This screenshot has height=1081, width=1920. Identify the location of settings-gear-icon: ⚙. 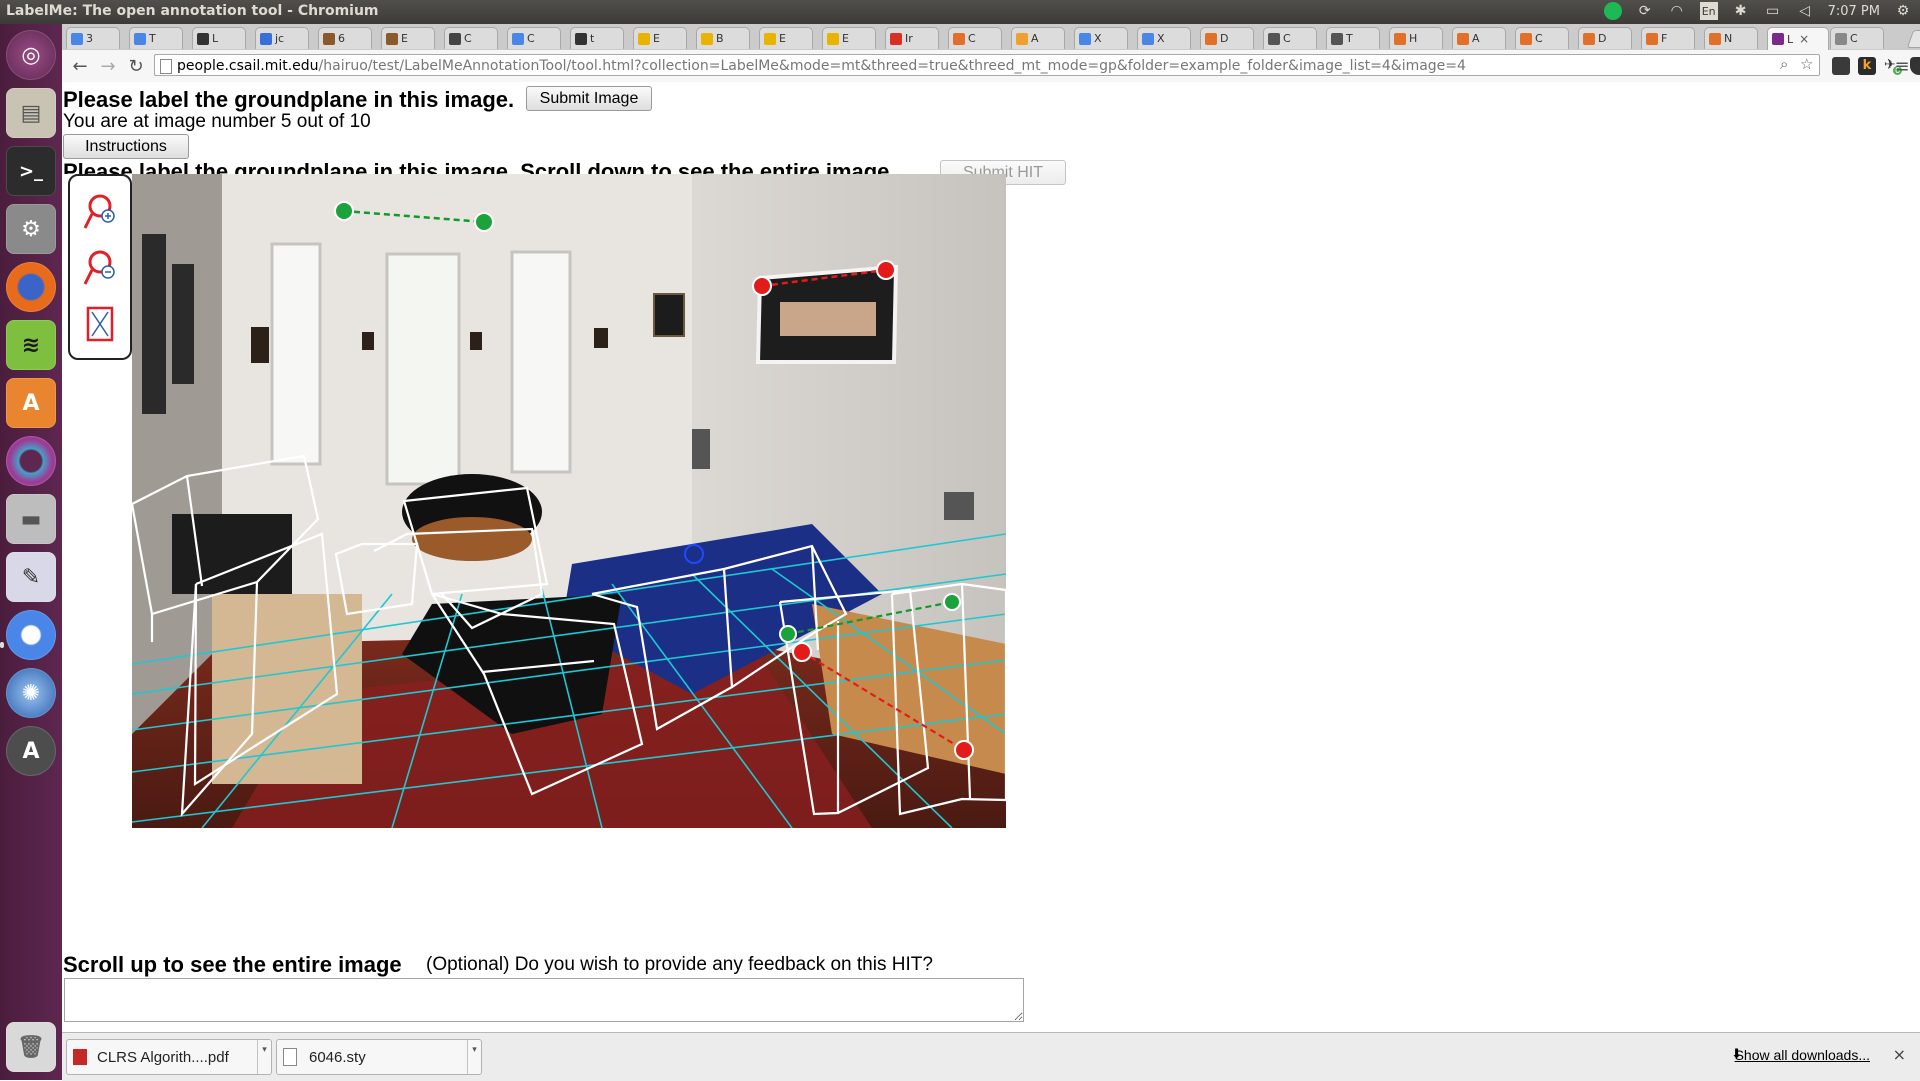
(1903, 11).